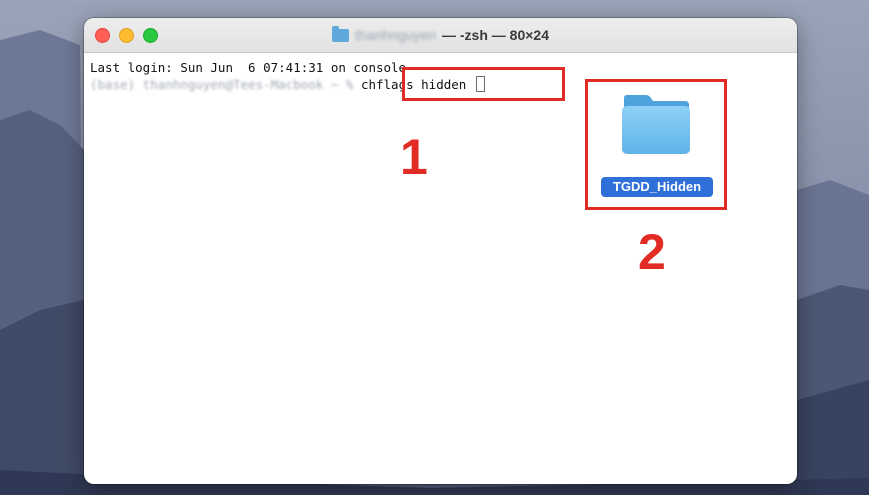 Image resolution: width=869 pixels, height=495 pixels. Describe the element at coordinates (483, 84) in the screenshot. I see `highlight-box-command` at that location.